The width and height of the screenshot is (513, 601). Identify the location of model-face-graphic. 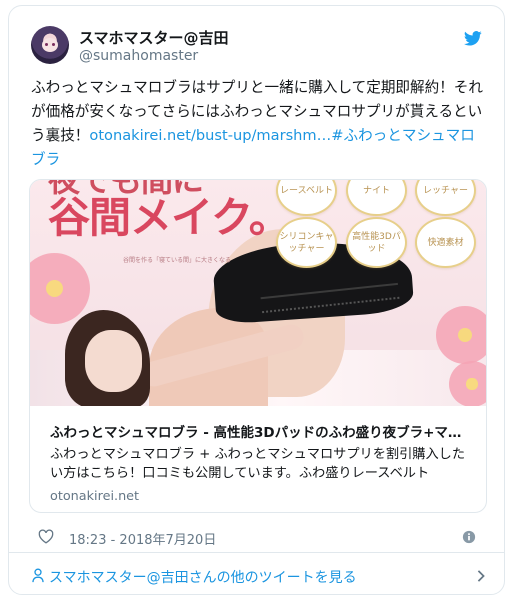
(113, 361).